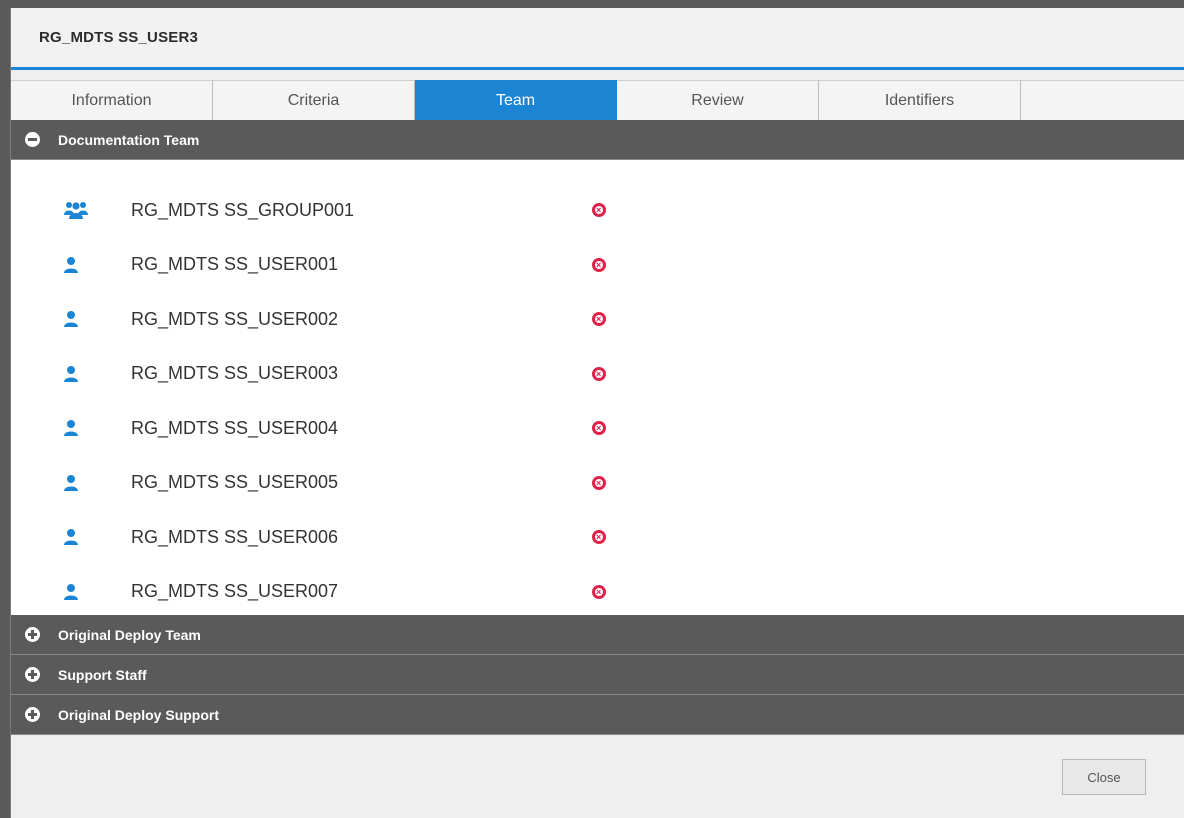  Describe the element at coordinates (88, 210) in the screenshot. I see `group-icon` at that location.